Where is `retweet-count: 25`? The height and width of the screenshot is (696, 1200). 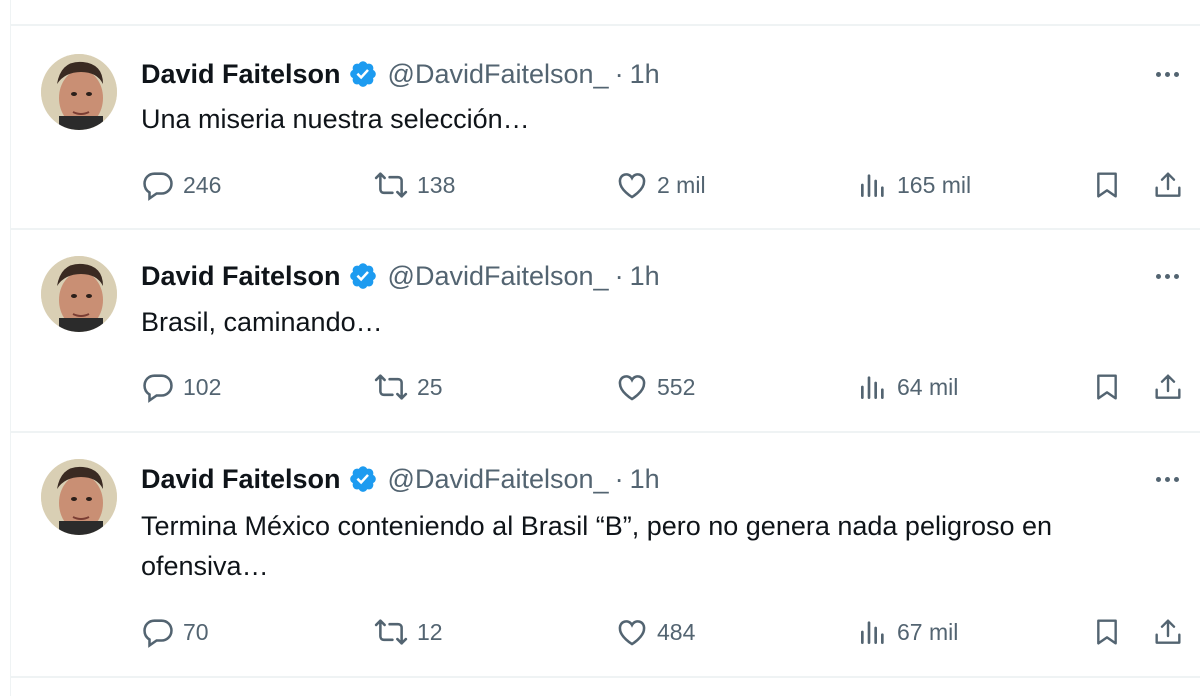
retweet-count: 25 is located at coordinates (430, 386).